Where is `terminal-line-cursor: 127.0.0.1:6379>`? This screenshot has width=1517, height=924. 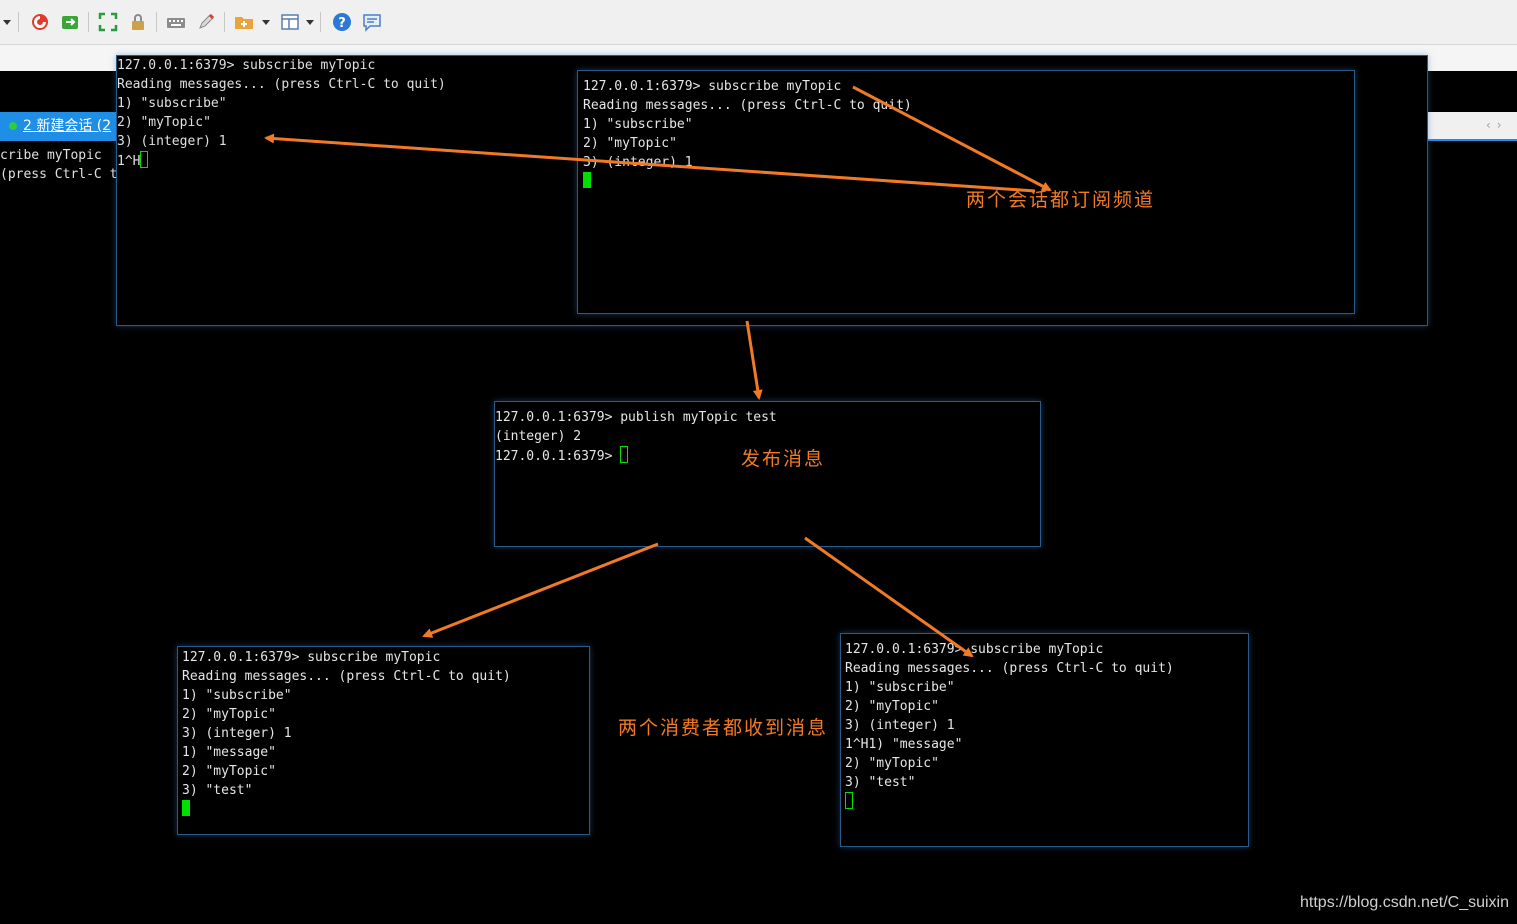
terminal-line-cursor: 127.0.0.1:6379> is located at coordinates (562, 456).